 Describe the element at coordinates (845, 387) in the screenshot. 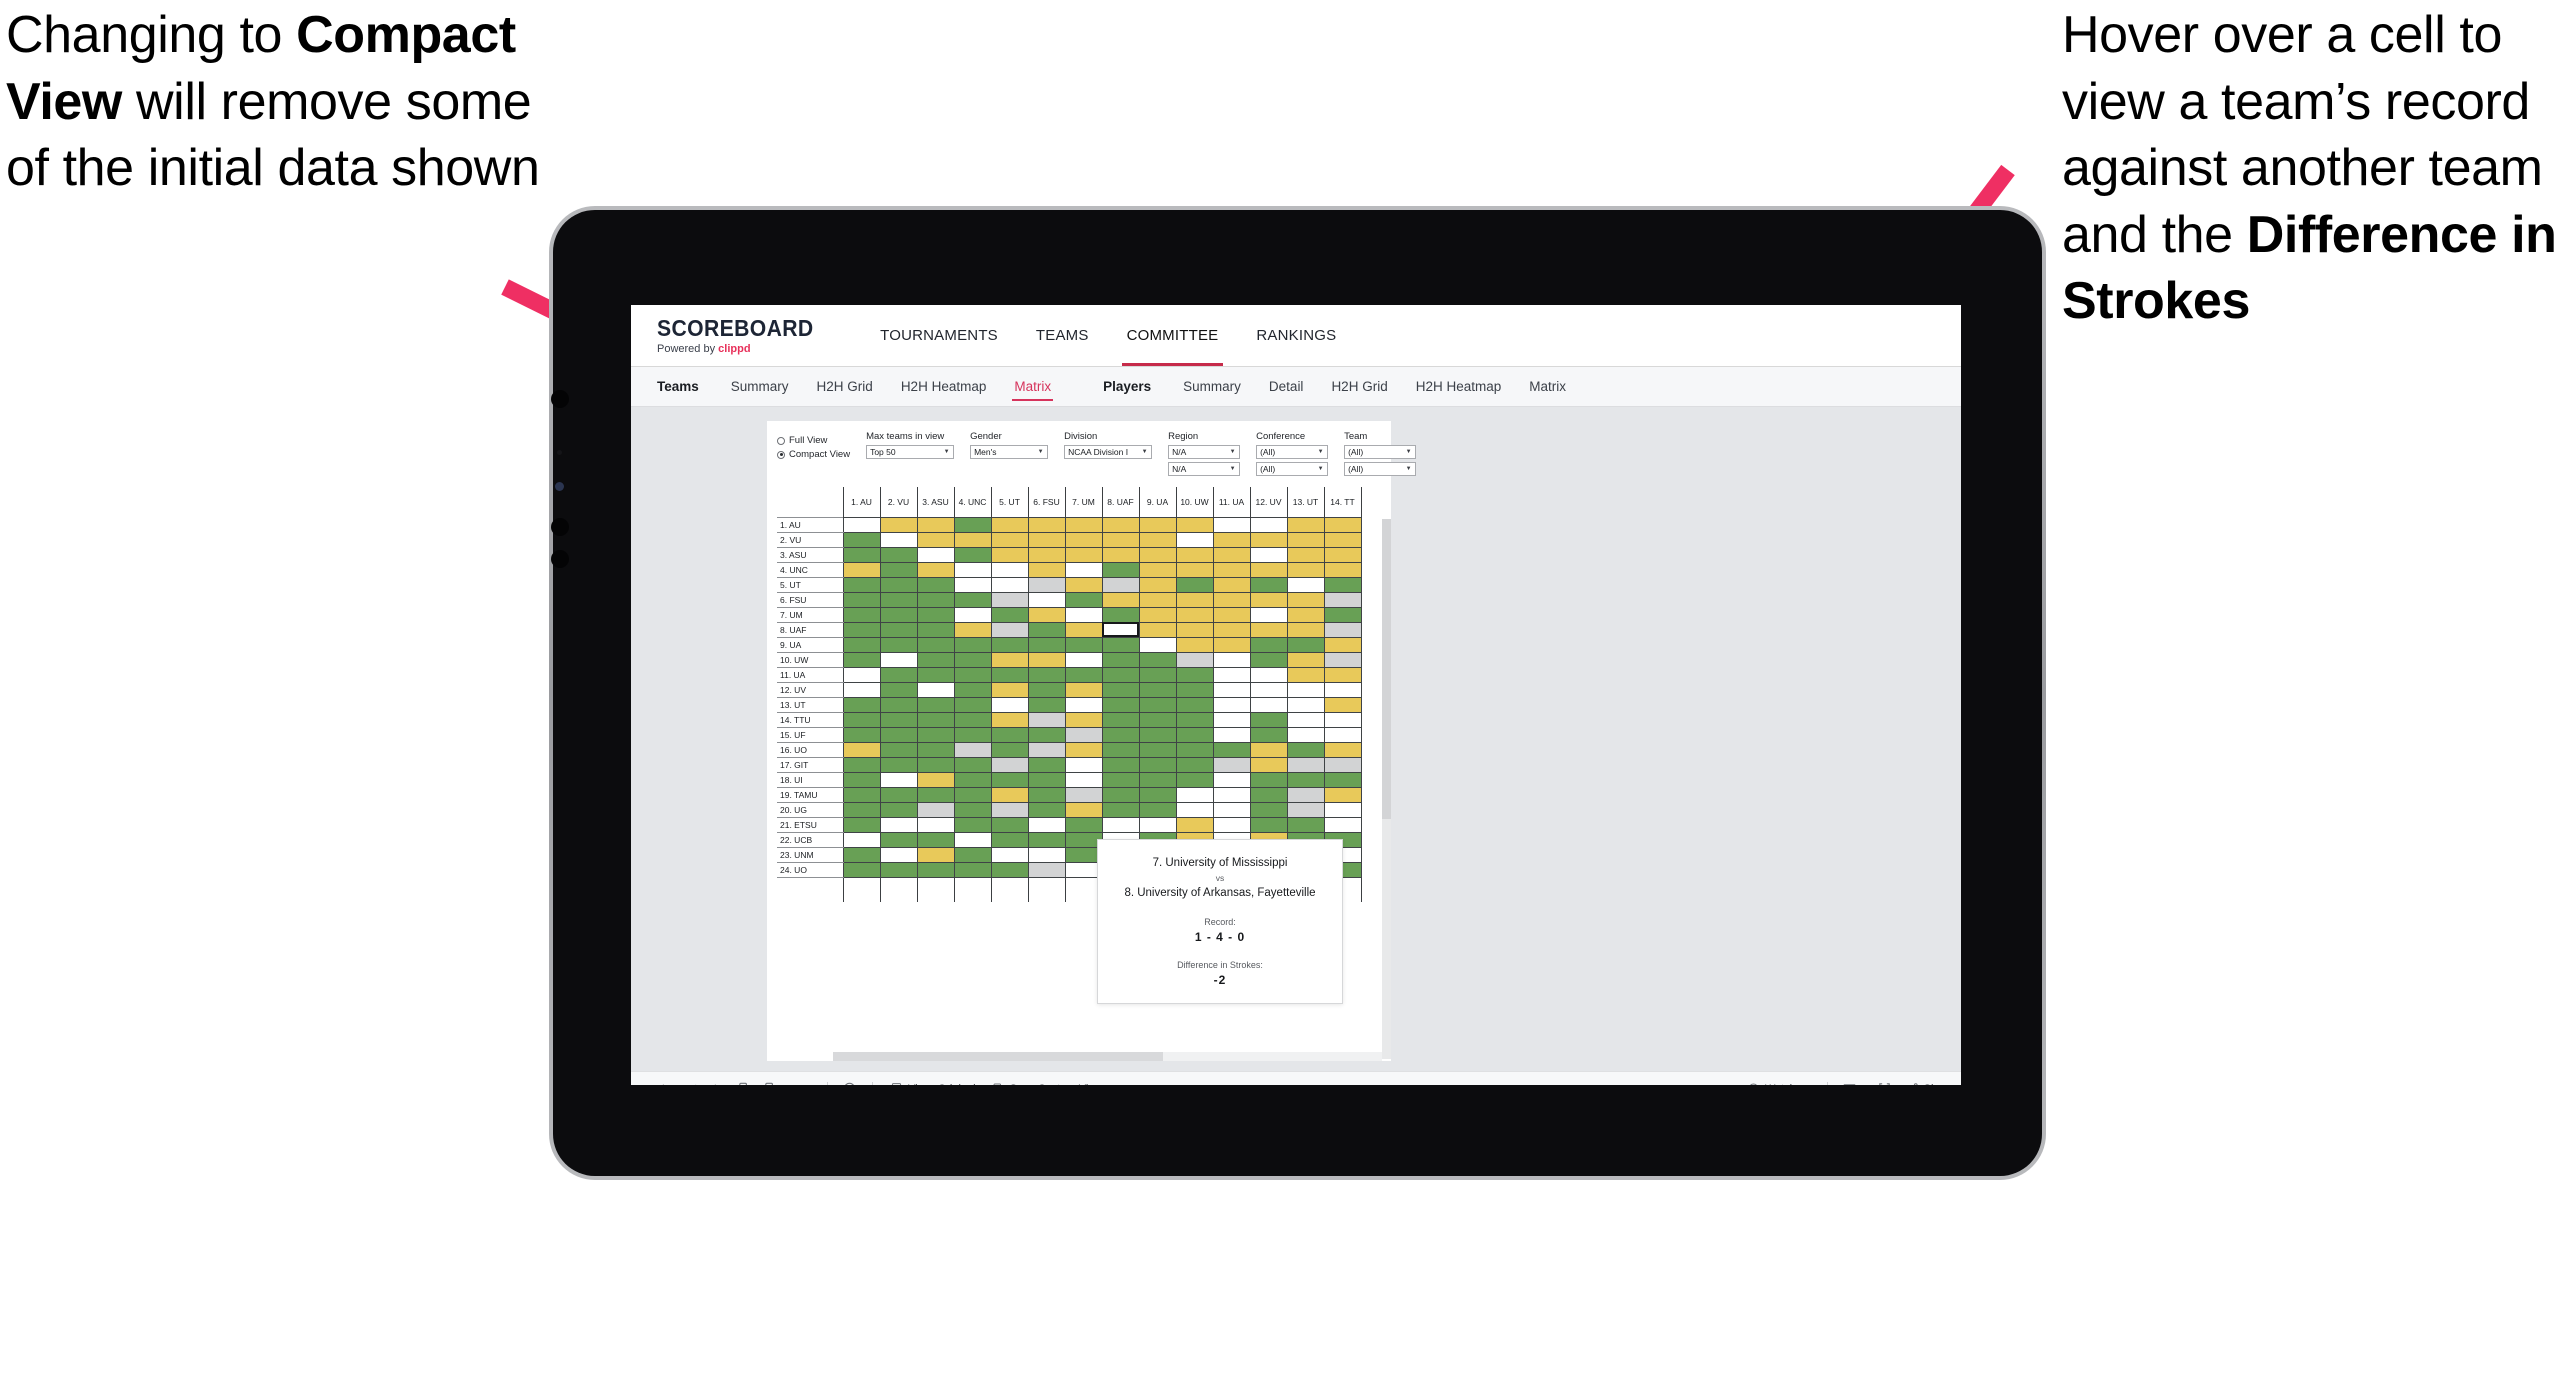

I see `subtab-teams-h2h-grid: H2H Grid` at that location.